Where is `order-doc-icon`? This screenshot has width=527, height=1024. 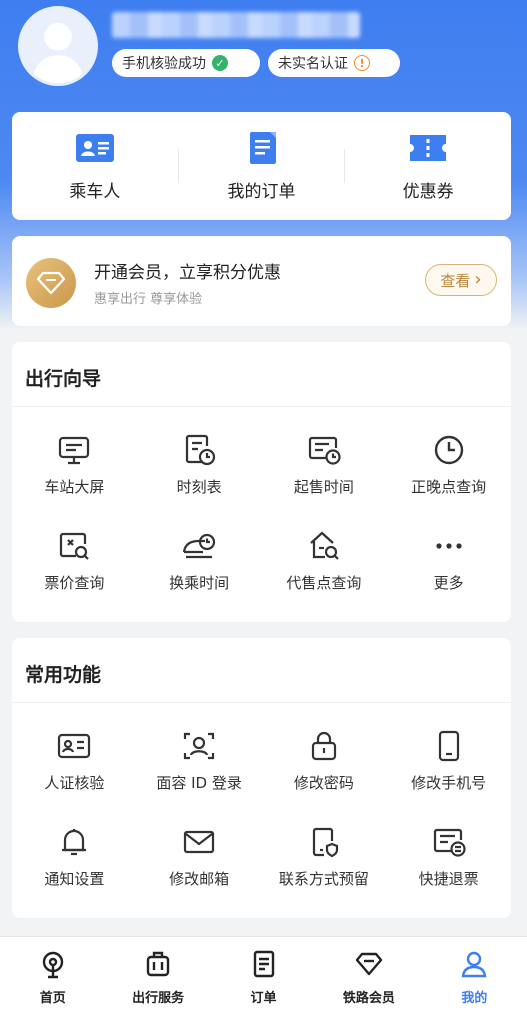
order-doc-icon is located at coordinates (262, 147).